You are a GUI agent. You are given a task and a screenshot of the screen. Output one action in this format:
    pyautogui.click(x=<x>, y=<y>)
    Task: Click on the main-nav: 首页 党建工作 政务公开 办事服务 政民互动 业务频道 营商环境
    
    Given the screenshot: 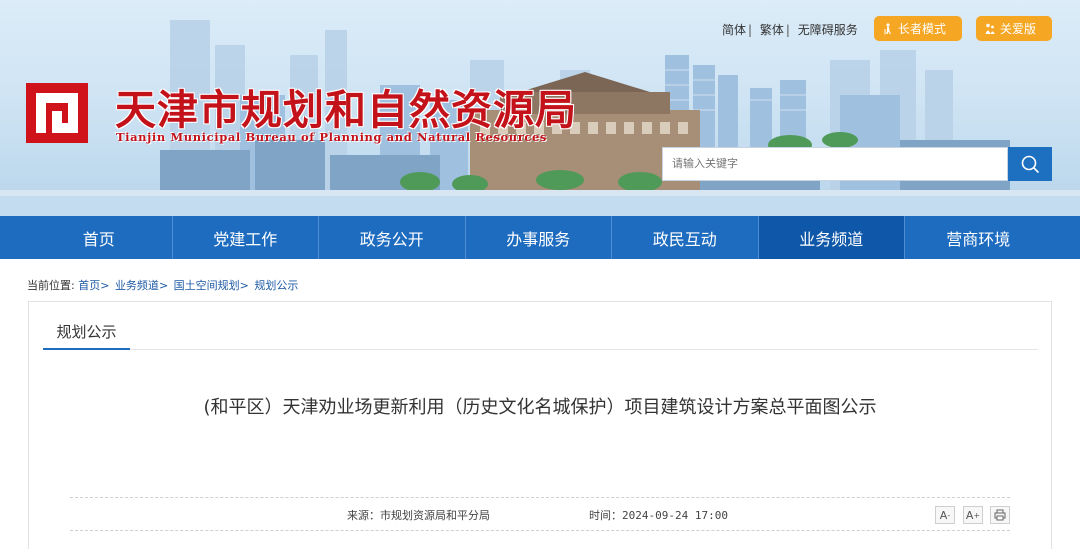 What is the action you would take?
    pyautogui.click(x=540, y=237)
    